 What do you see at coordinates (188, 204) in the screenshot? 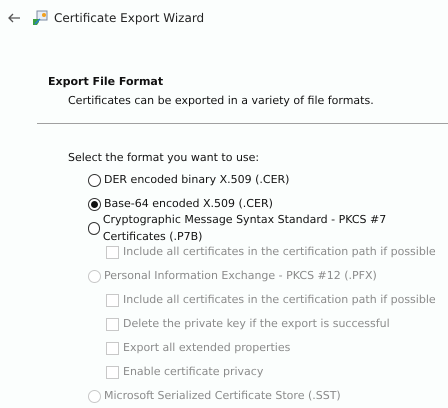
I see `option-label: Base-64 encoded X.509 (.CER)` at bounding box center [188, 204].